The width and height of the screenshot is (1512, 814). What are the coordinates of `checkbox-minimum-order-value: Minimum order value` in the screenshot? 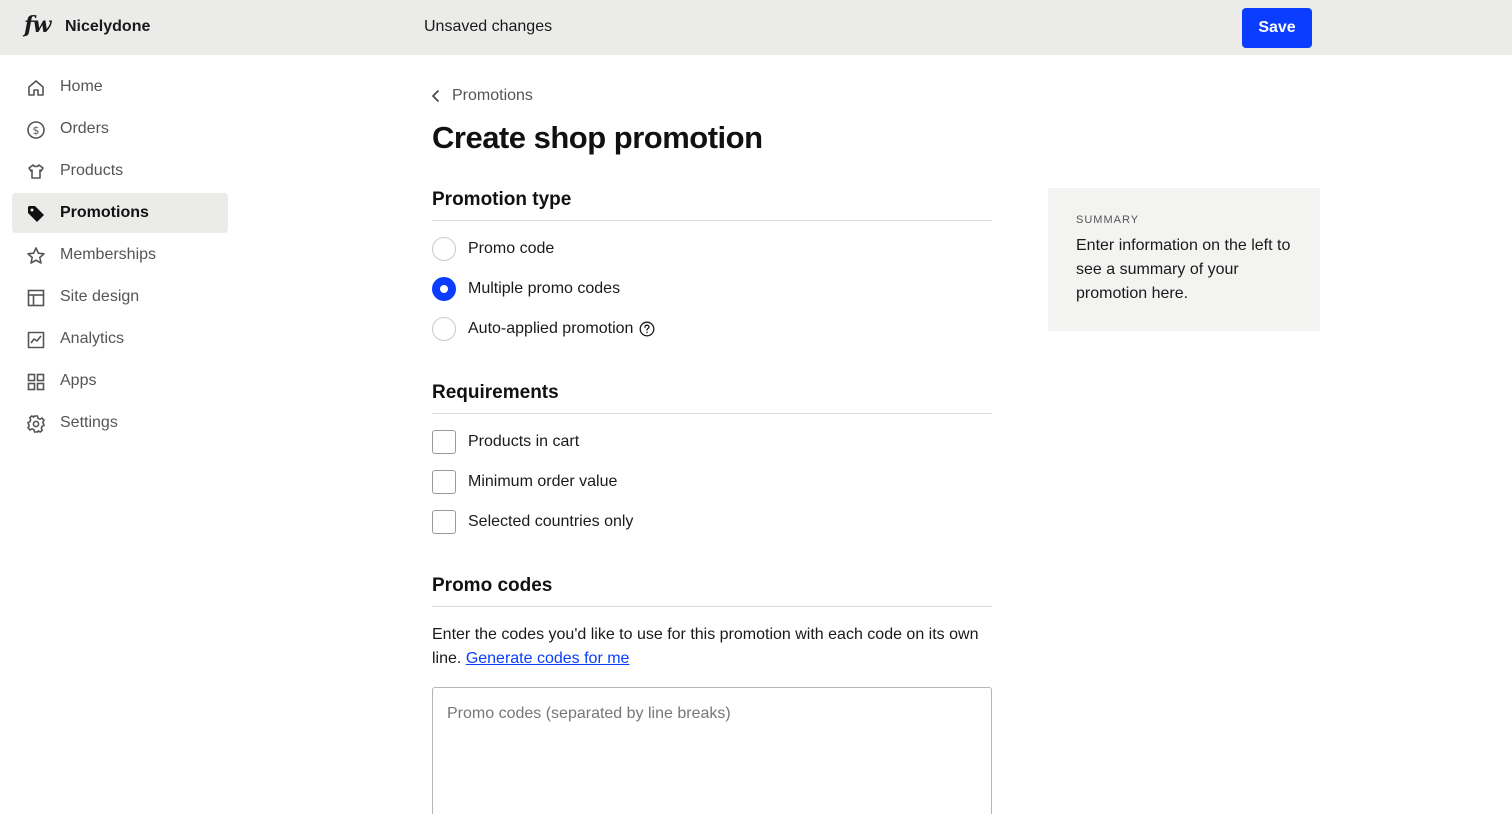 It's located at (524, 482).